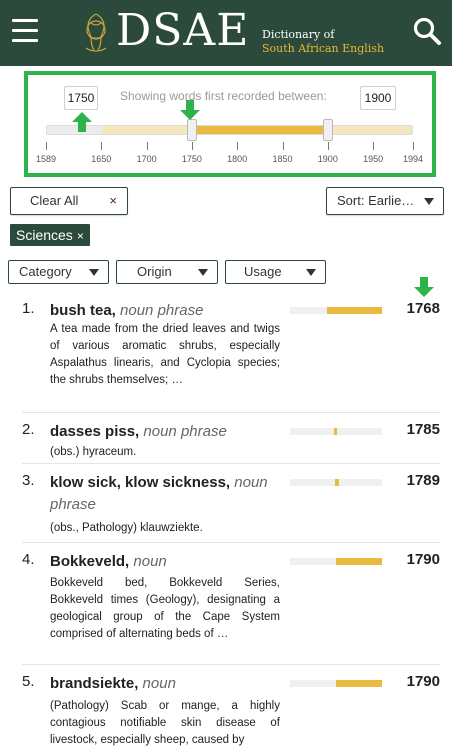  I want to click on usage-dropdown: Usage, so click(275, 272).